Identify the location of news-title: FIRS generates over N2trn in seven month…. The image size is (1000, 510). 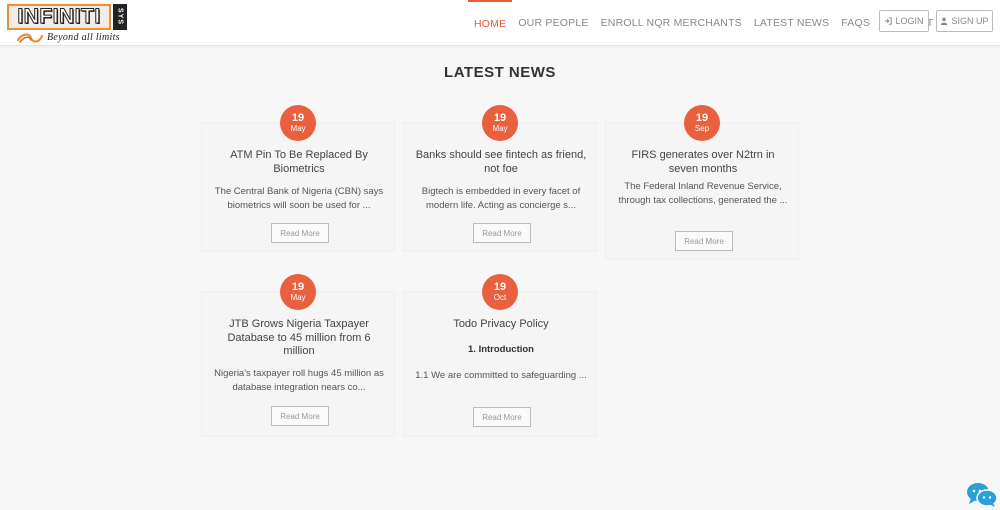
(703, 162).